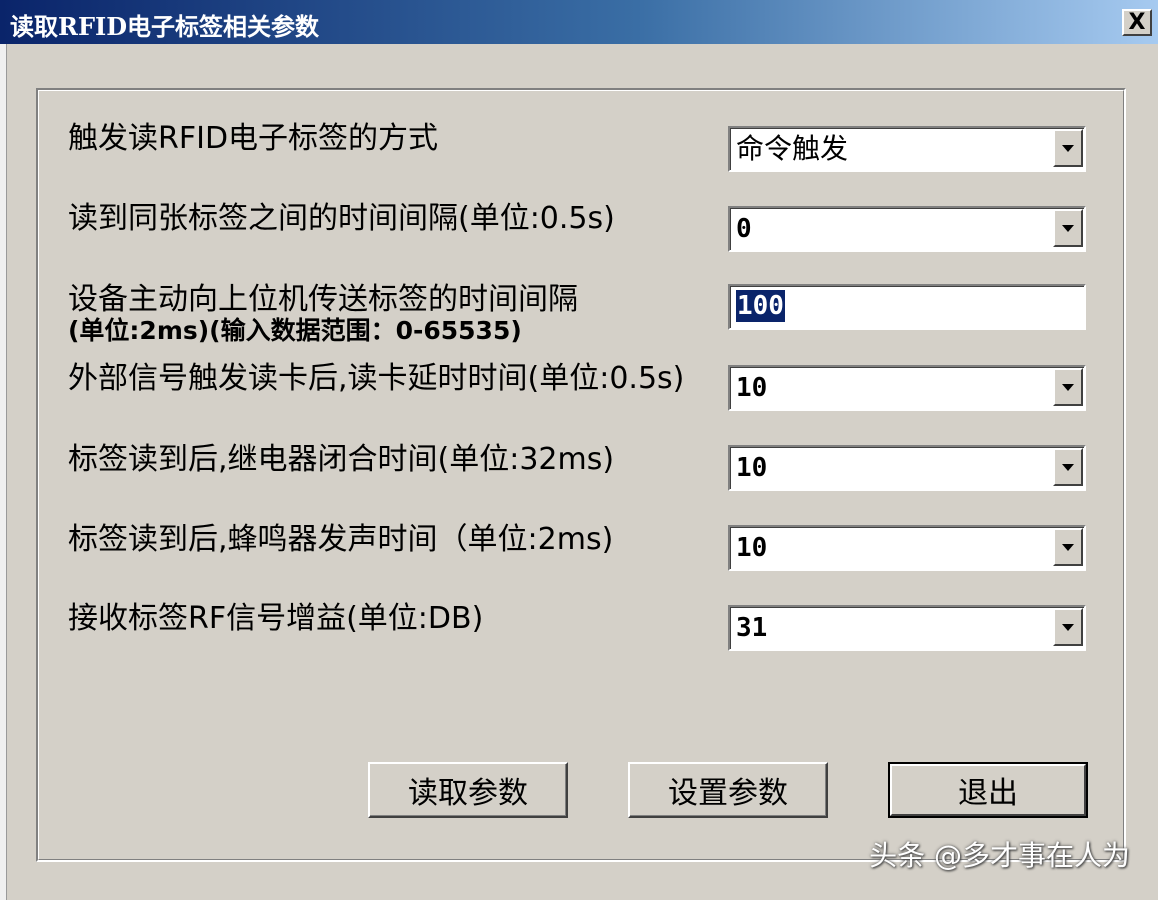  I want to click on window-left-edge, so click(3, 472).